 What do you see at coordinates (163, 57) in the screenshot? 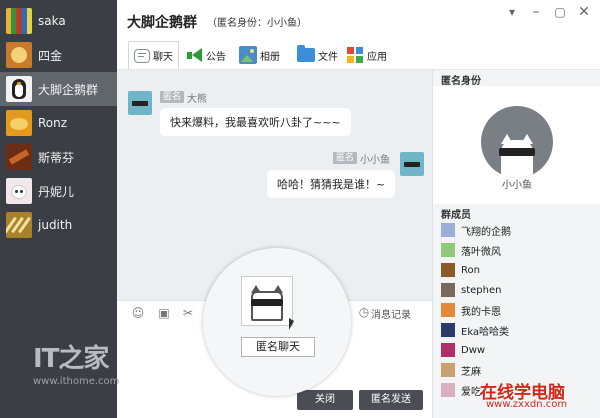
I see `tab-label: 聊天` at bounding box center [163, 57].